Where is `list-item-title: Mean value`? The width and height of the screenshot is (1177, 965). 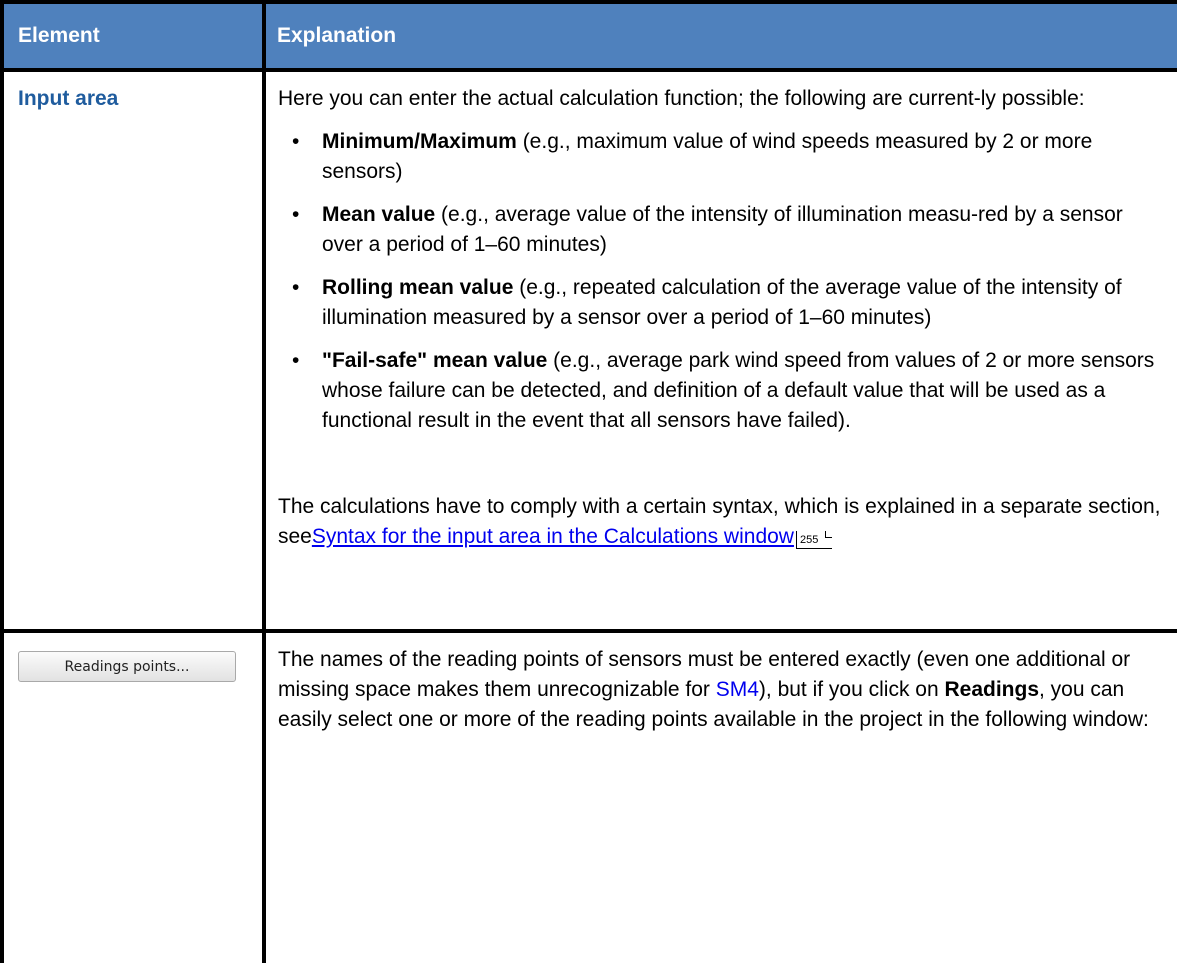
list-item-title: Mean value is located at coordinates (379, 214).